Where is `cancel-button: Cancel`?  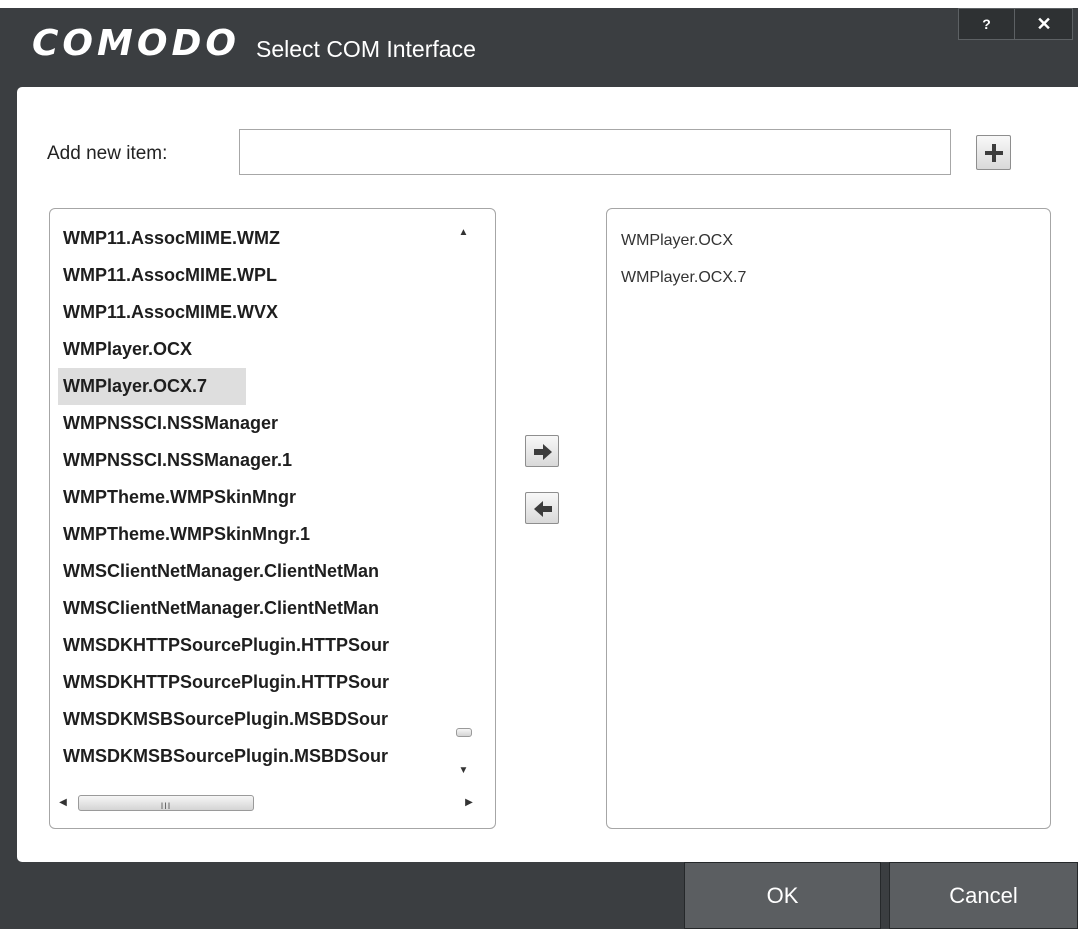 cancel-button: Cancel is located at coordinates (983, 895).